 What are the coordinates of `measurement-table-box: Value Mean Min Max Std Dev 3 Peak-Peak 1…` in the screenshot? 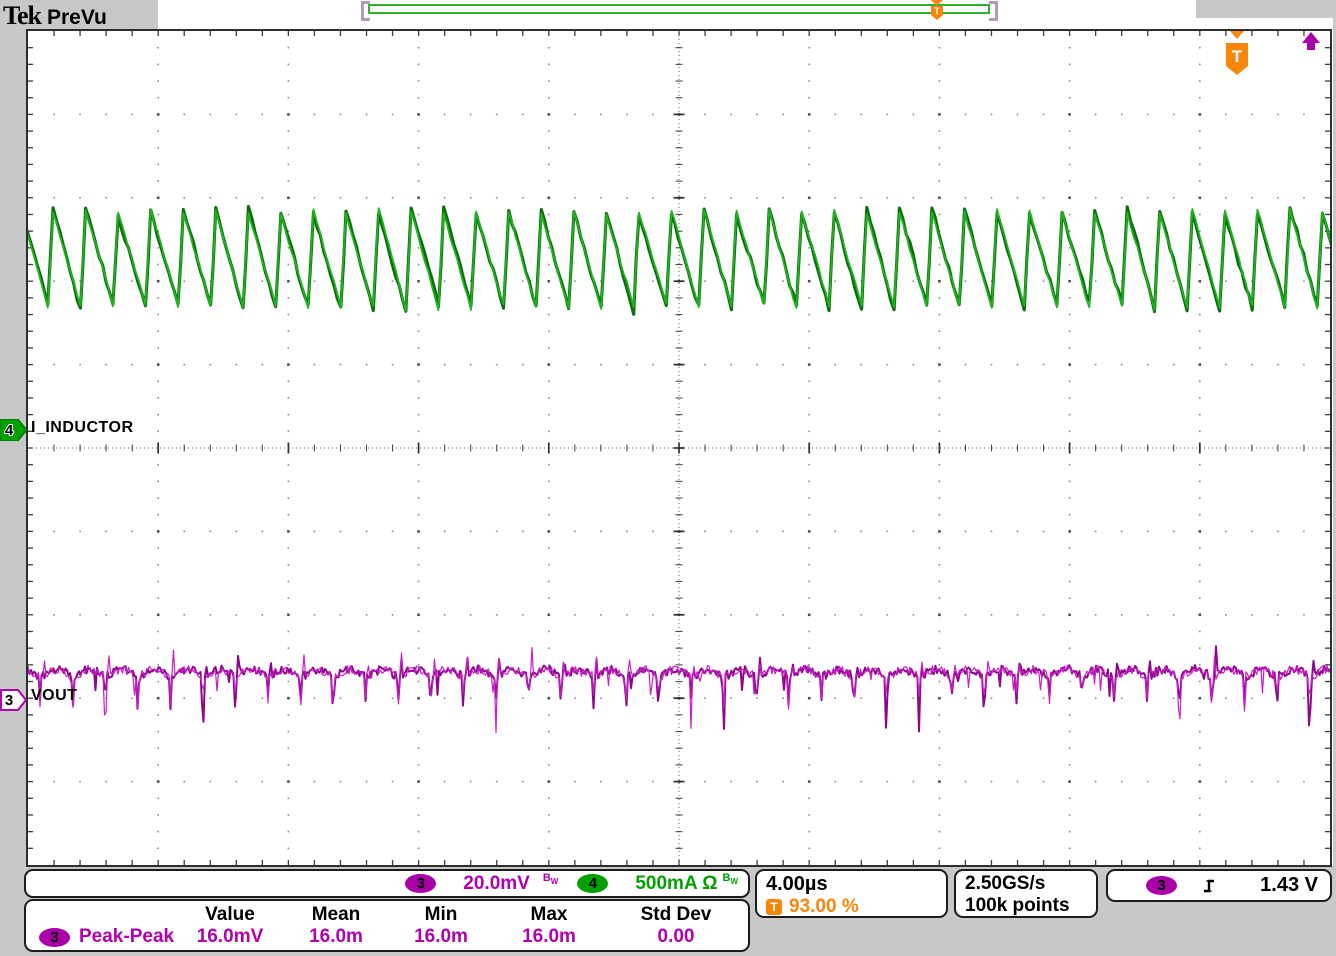 It's located at (387, 925).